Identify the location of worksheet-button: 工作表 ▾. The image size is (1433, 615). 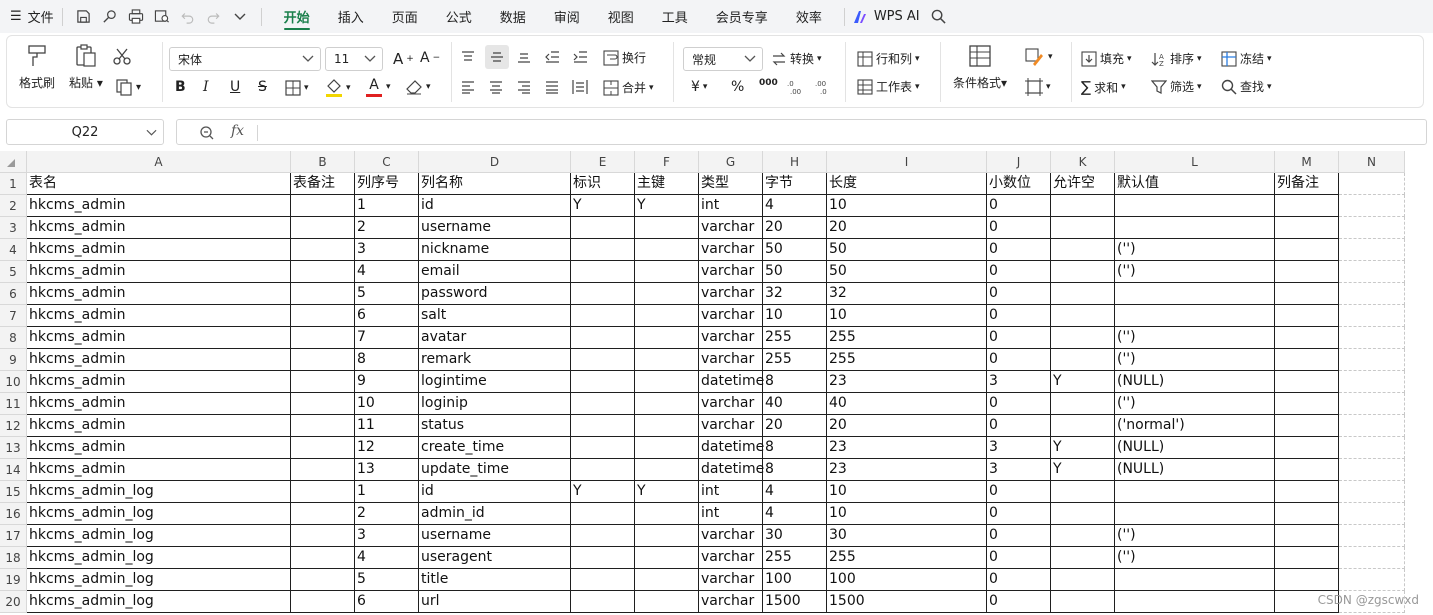
(888, 86).